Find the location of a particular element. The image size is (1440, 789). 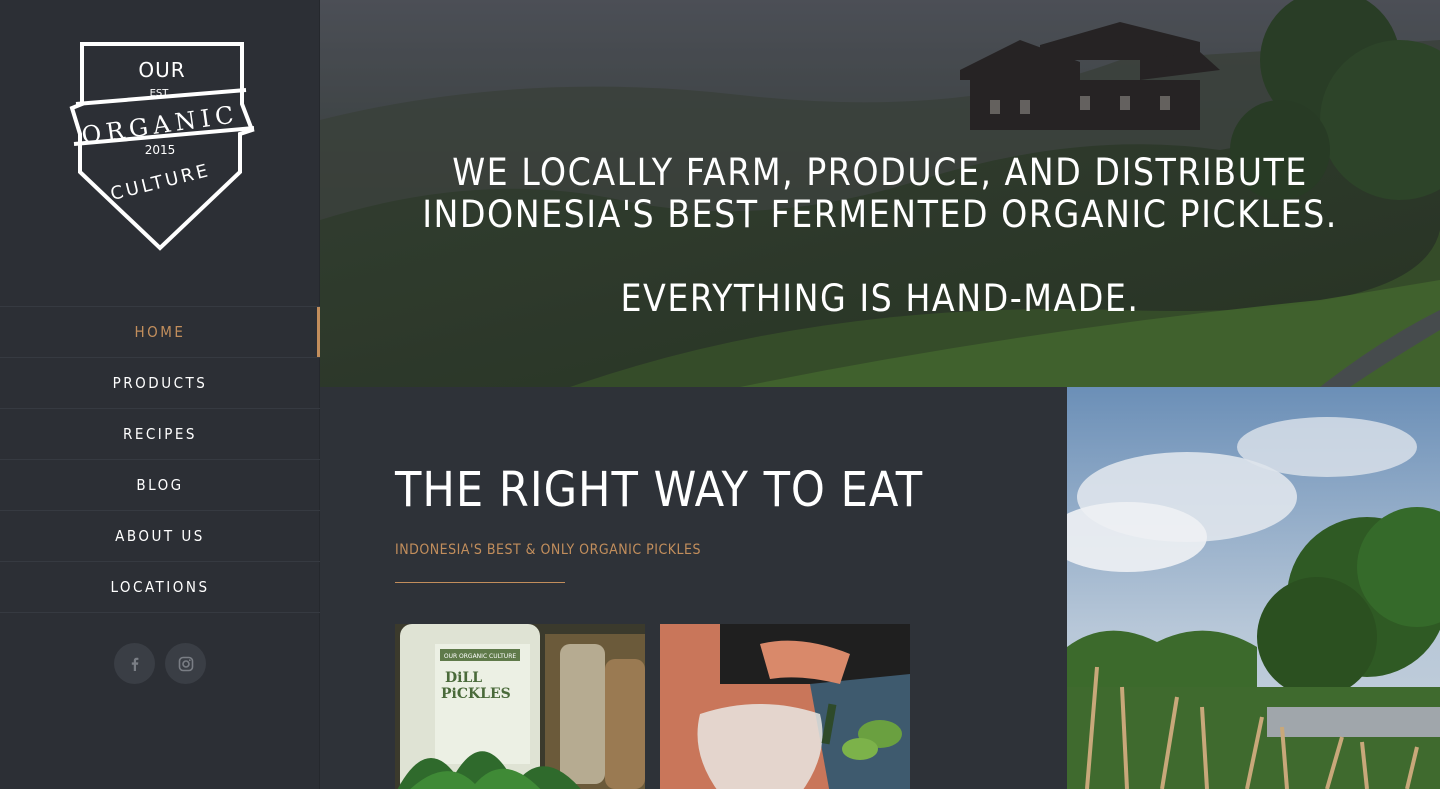

nav-label: BLOG is located at coordinates (160, 485).